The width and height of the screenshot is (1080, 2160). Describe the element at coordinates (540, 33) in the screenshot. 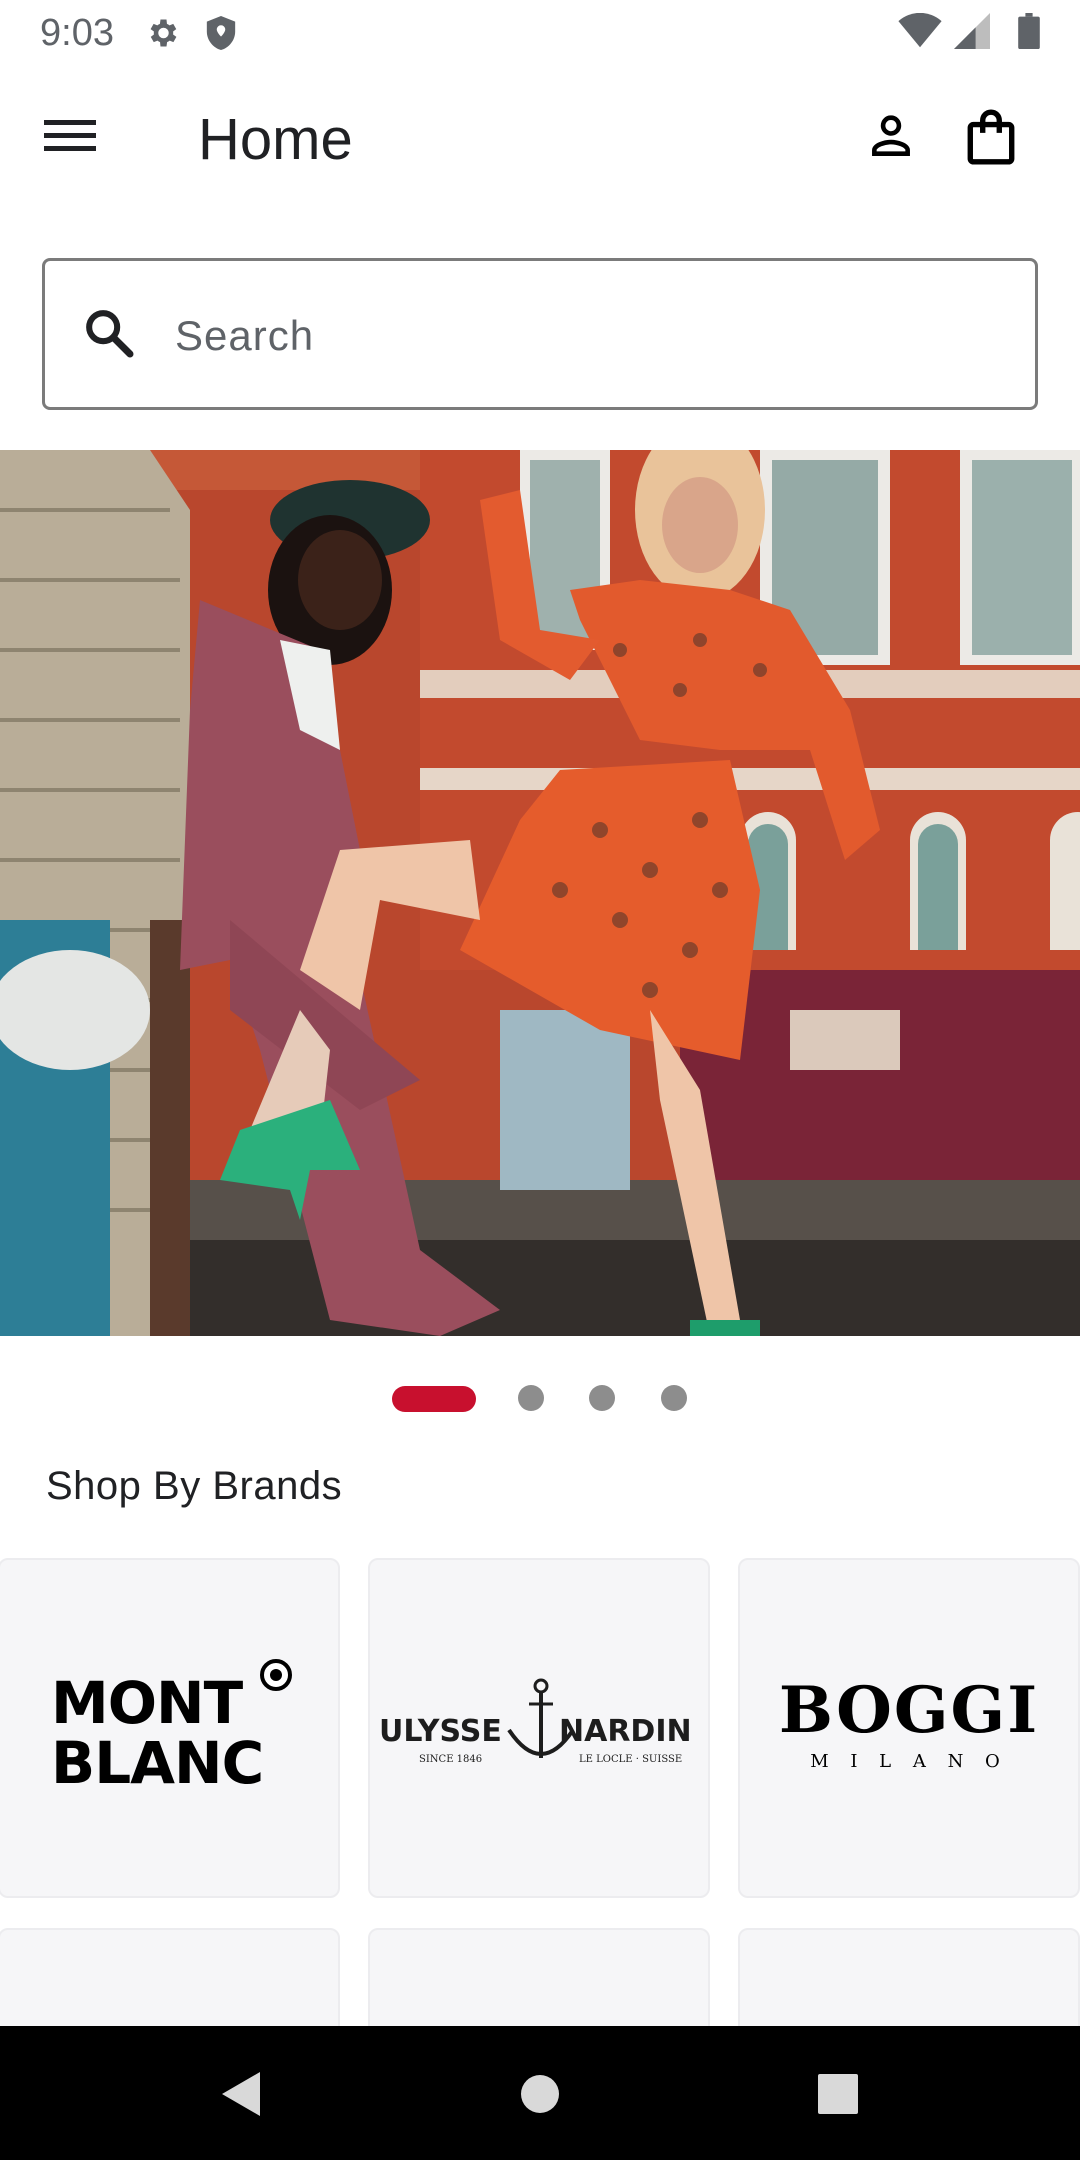

I see `status-bar: 9:03` at that location.